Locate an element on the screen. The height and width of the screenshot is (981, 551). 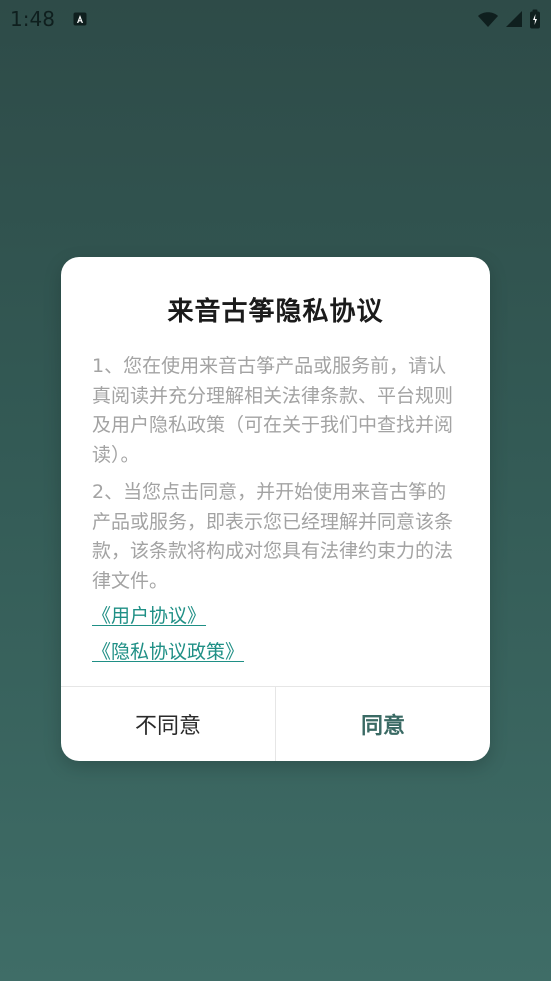
status-right is located at coordinates (509, 19).